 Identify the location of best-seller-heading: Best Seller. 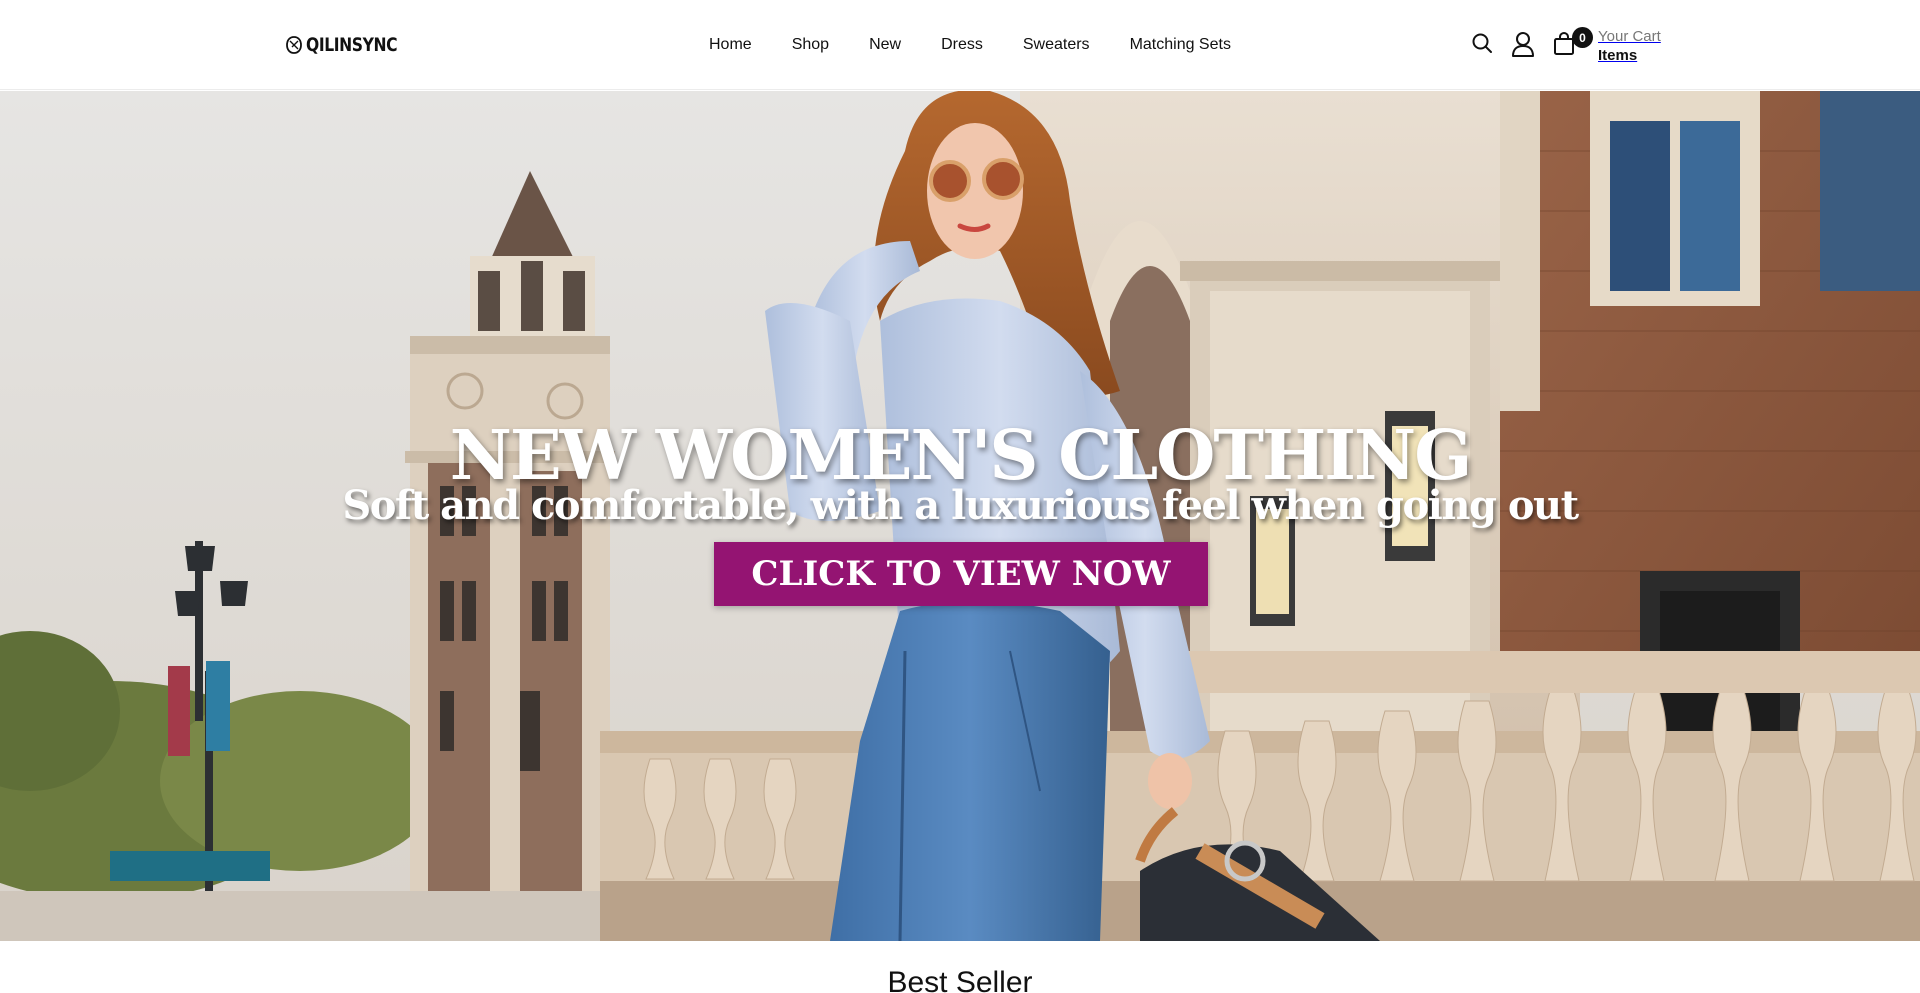
(960, 979).